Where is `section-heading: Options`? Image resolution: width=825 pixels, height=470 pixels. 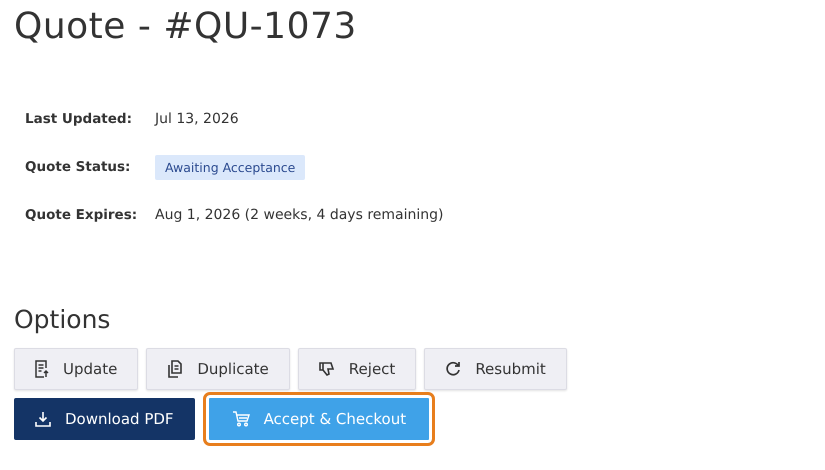 section-heading: Options is located at coordinates (63, 319).